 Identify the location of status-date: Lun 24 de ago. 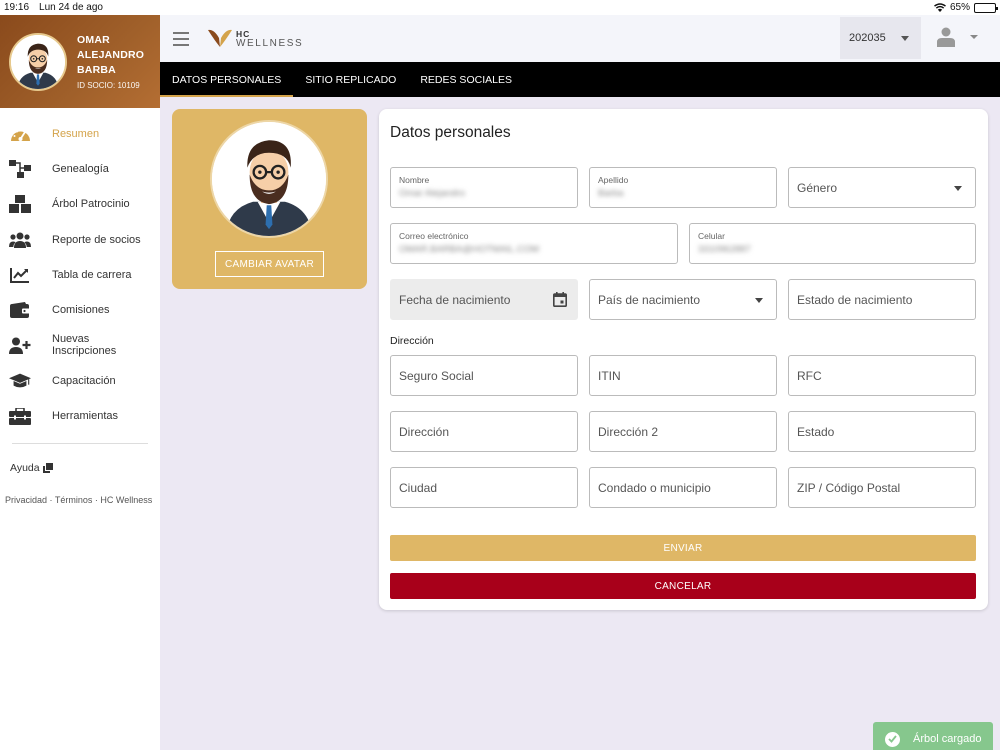
(71, 7).